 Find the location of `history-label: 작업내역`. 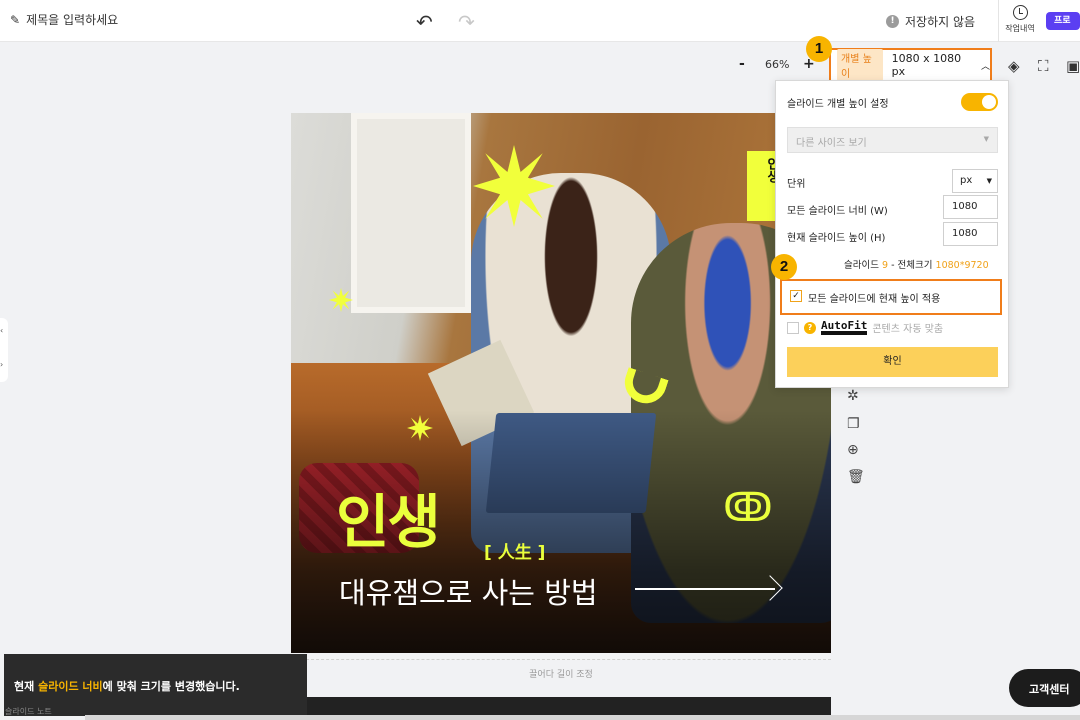

history-label: 작업내역 is located at coordinates (1020, 28).